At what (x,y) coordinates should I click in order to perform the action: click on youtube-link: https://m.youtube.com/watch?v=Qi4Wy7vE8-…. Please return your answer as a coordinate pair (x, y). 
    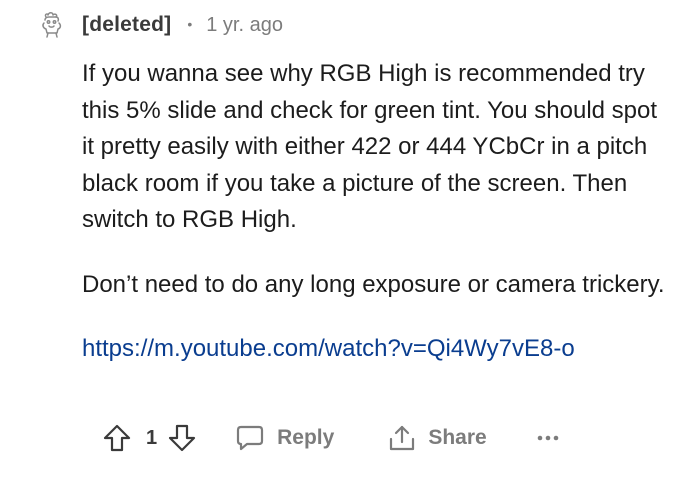
    Looking at the image, I should click on (328, 349).